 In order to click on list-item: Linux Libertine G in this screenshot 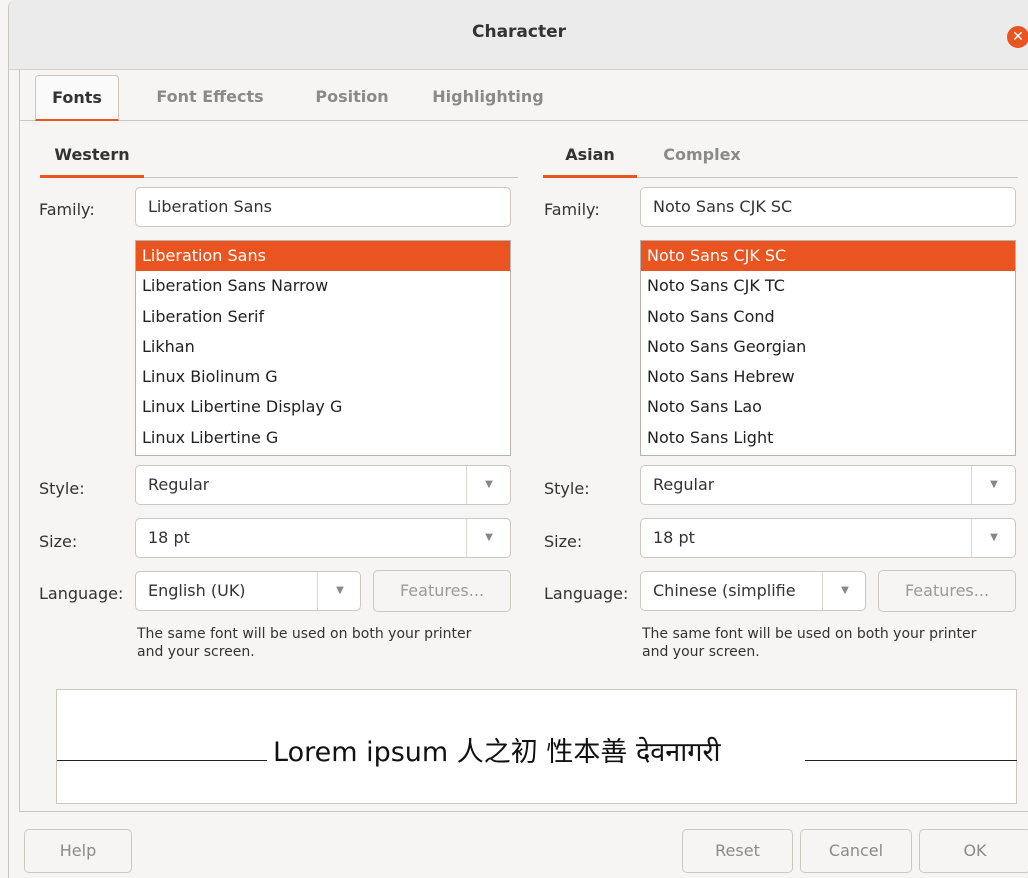, I will do `click(323, 438)`.